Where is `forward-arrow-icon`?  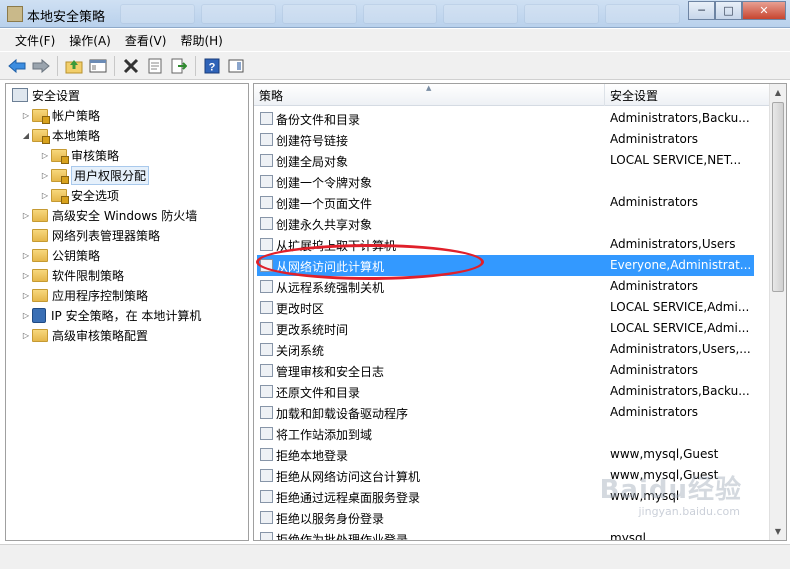
forward-arrow-icon is located at coordinates (41, 65).